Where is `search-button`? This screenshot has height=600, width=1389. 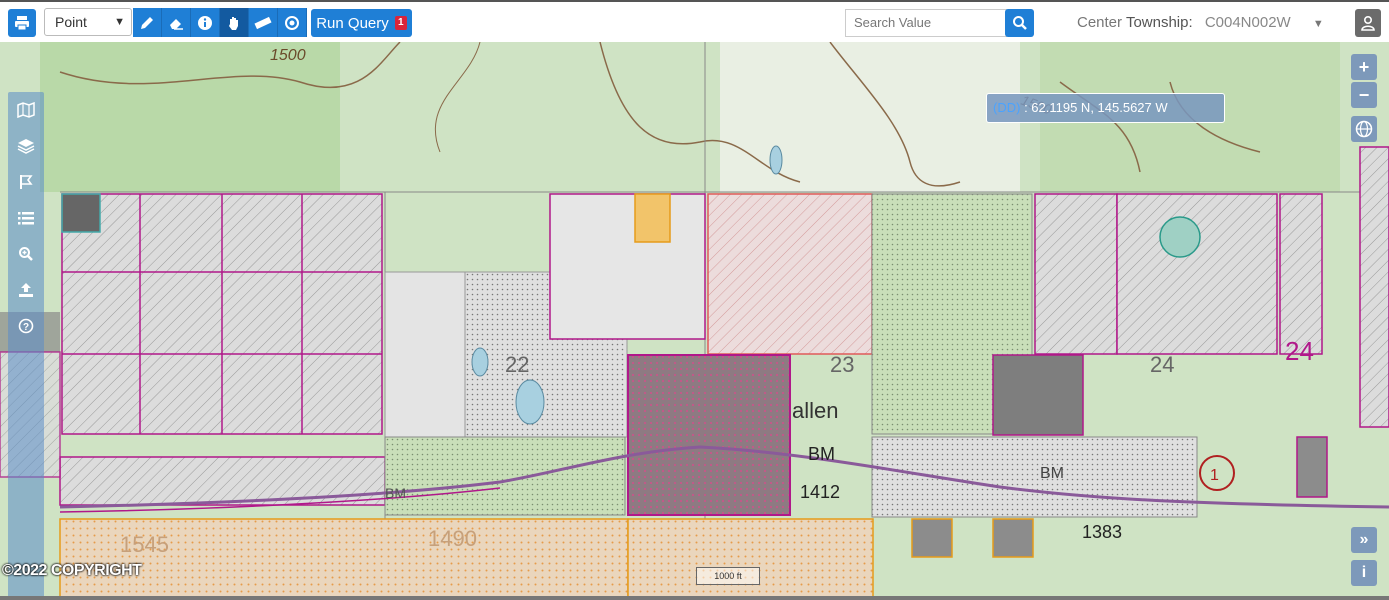 search-button is located at coordinates (1019, 23).